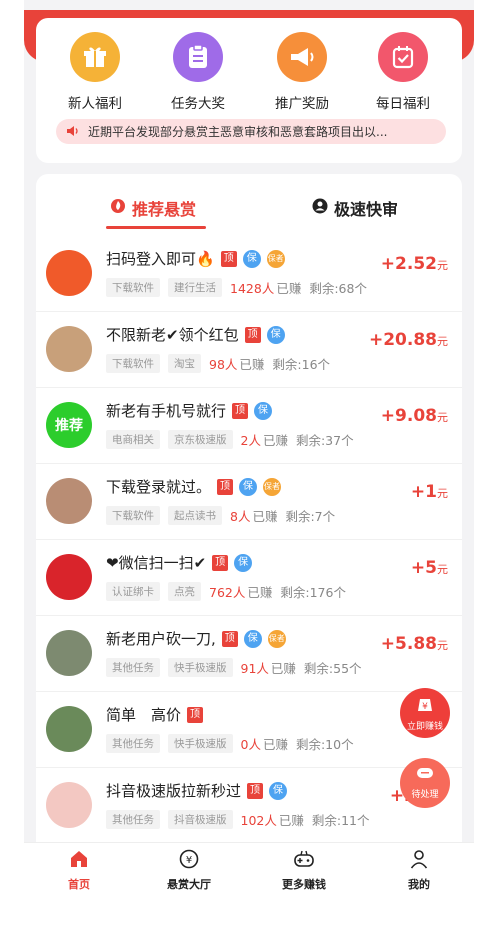  What do you see at coordinates (250, 440) in the screenshot?
I see `earned-count: 2人` at bounding box center [250, 440].